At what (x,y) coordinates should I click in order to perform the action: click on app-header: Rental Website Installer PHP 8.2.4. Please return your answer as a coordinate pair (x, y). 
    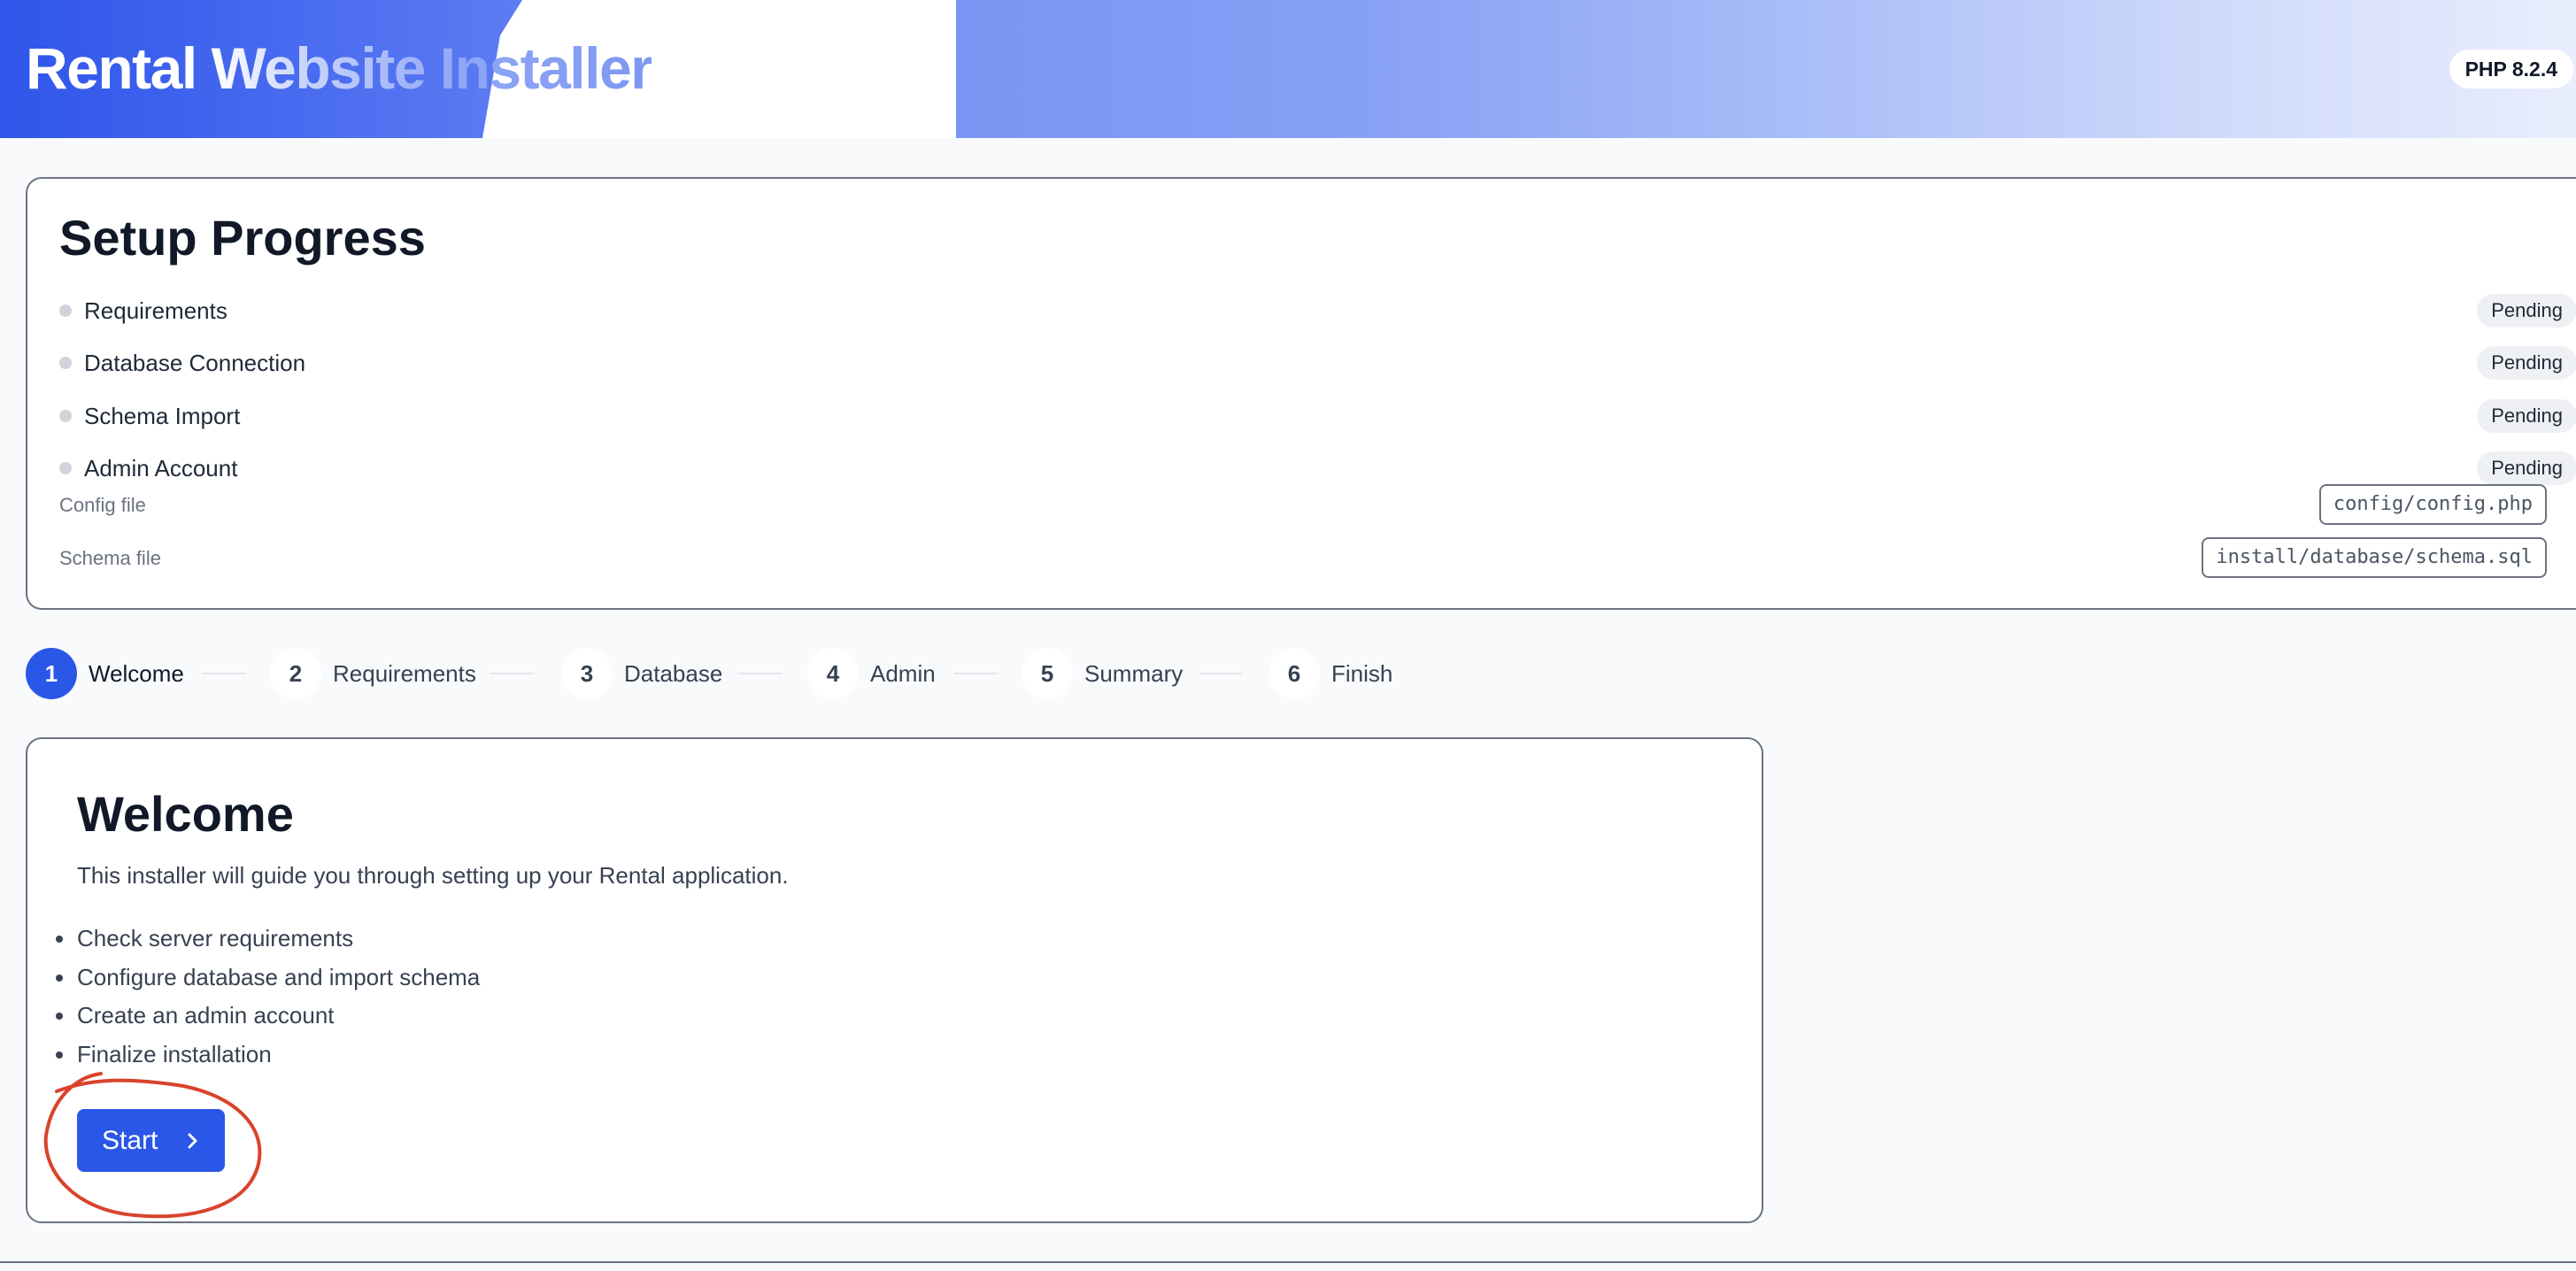
    Looking at the image, I should click on (1288, 69).